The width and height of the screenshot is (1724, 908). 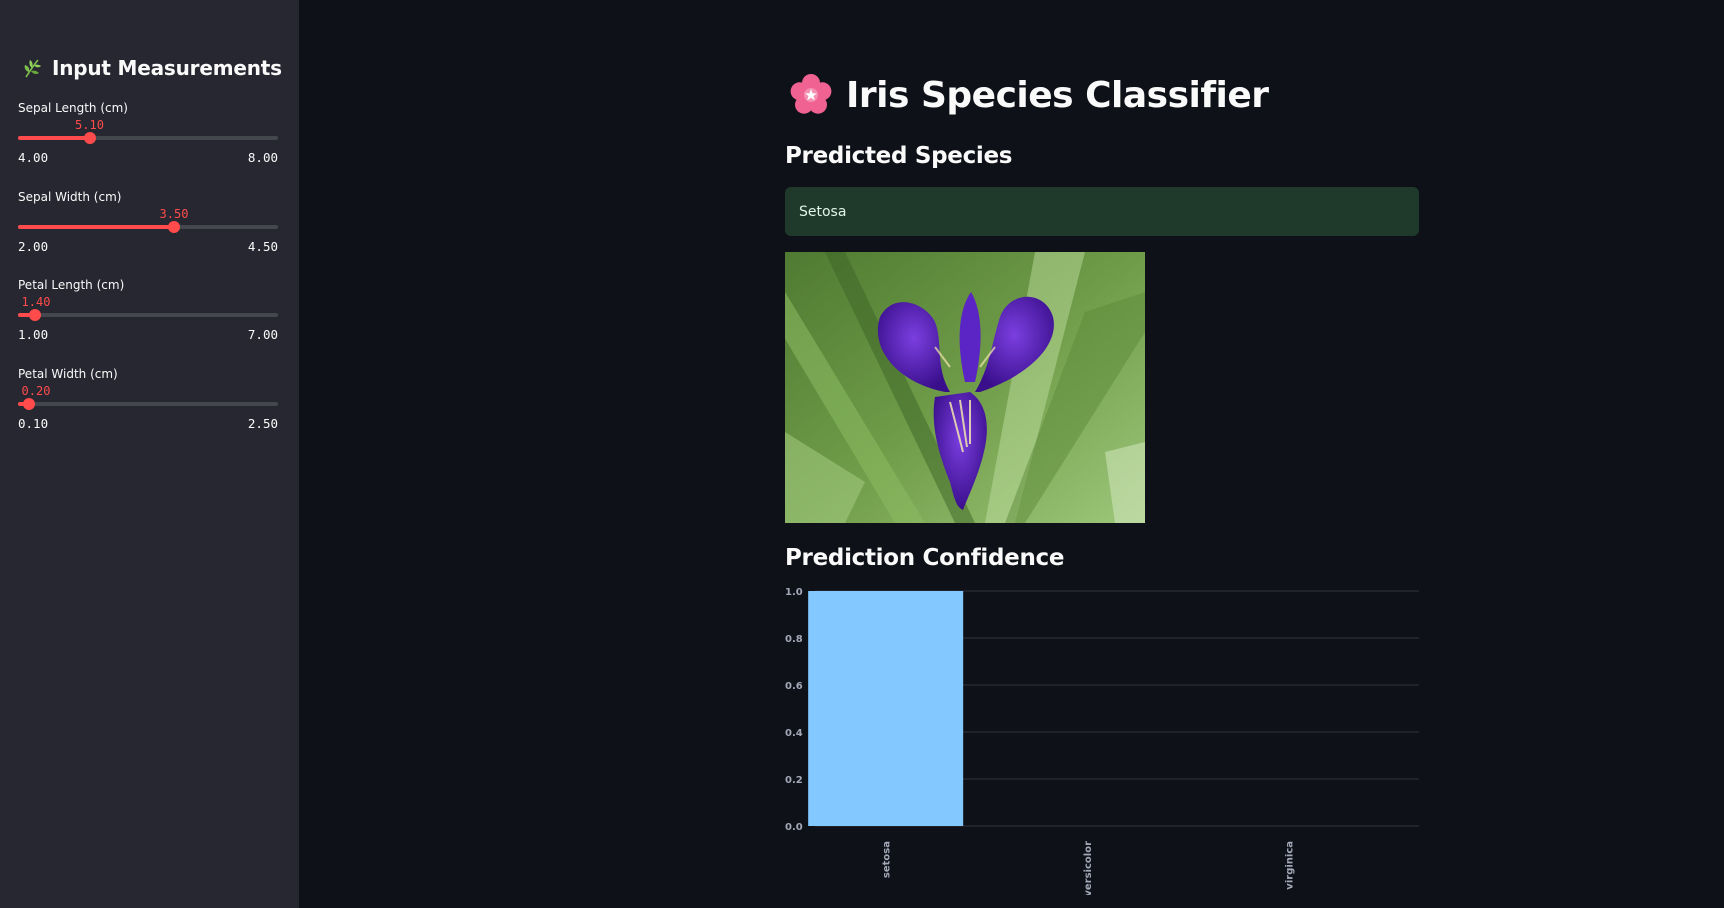 I want to click on y-tick-label: 0.8, so click(x=794, y=639).